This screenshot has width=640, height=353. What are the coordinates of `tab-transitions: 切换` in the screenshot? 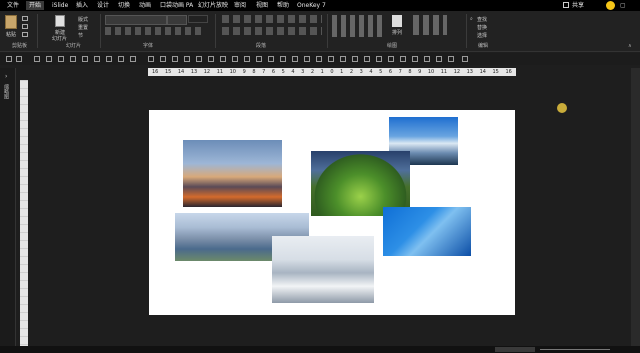 It's located at (124, 5).